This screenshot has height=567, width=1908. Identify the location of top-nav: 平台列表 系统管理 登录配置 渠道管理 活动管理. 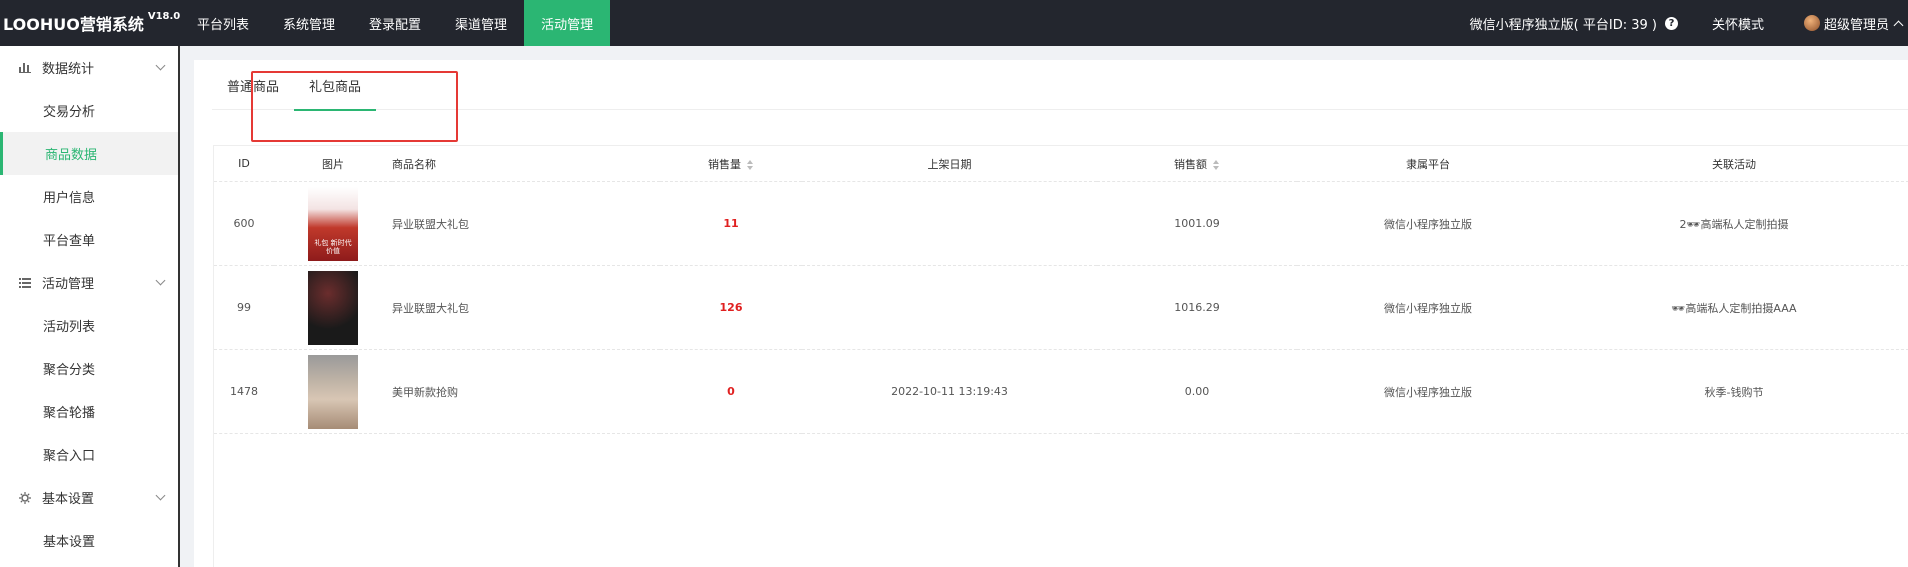
(395, 23).